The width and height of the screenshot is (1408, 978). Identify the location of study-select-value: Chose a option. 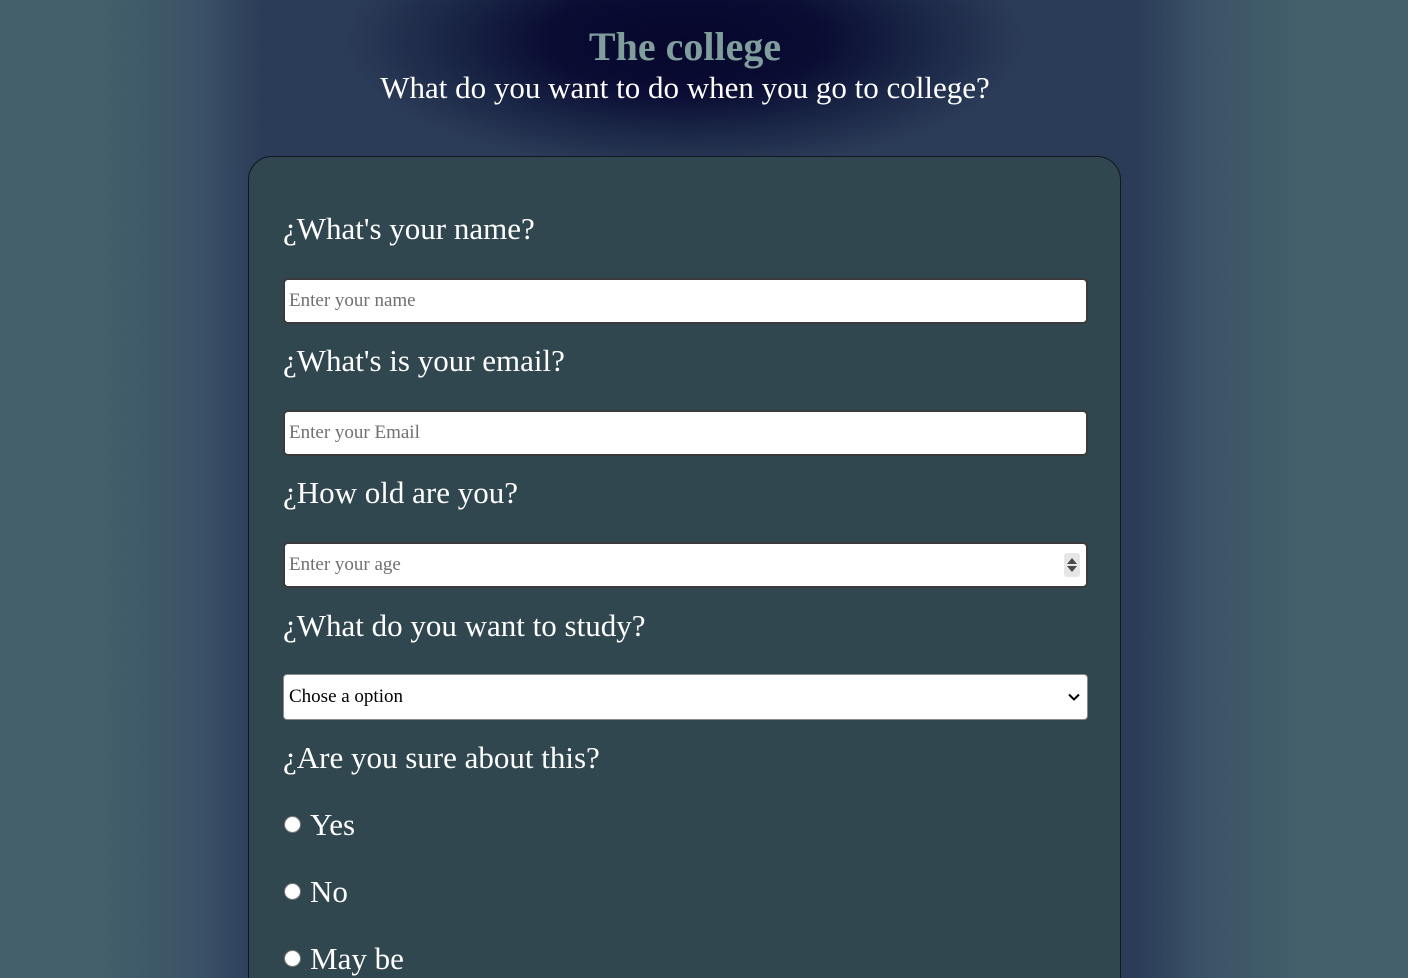
(346, 696).